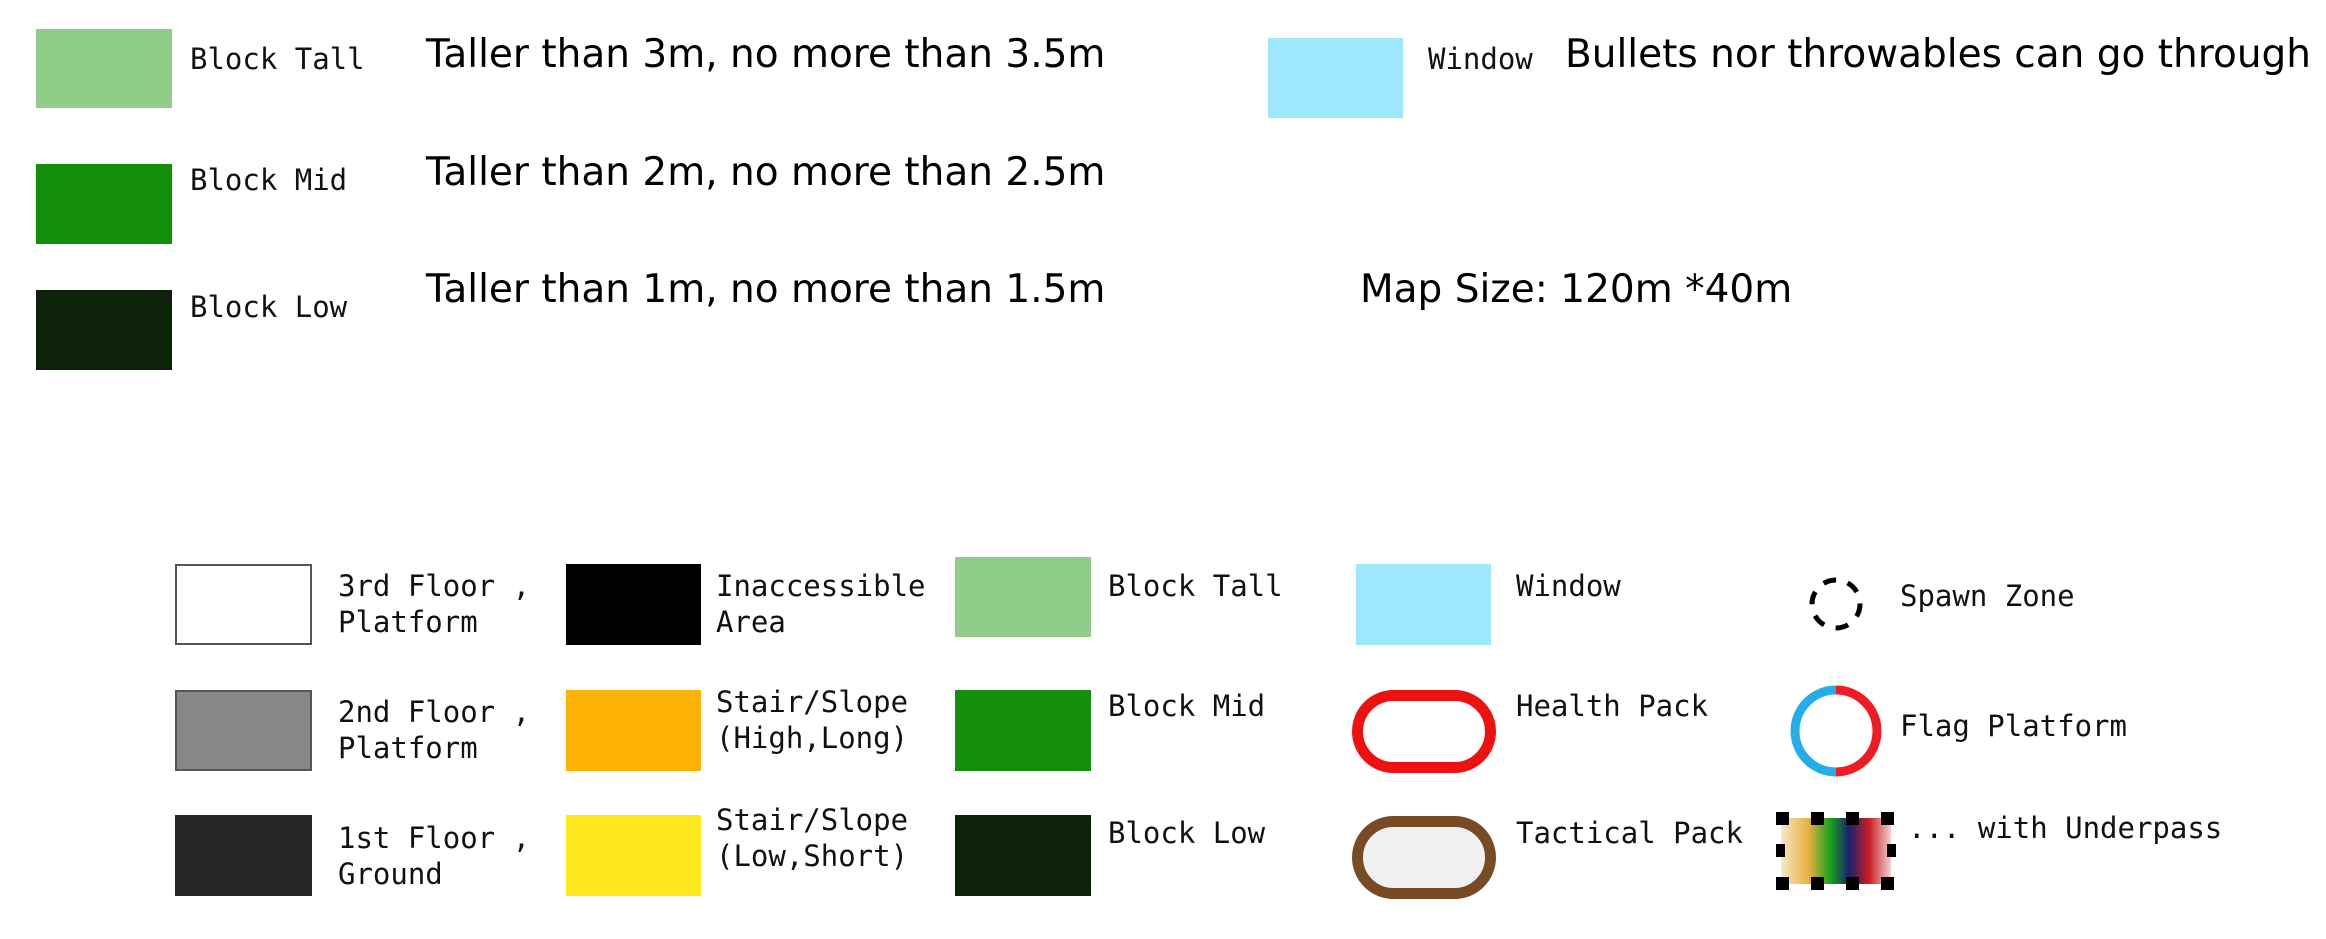 Image resolution: width=2326 pixels, height=939 pixels. I want to click on spawn-zone-label: Spawn Zone, so click(1987, 596).